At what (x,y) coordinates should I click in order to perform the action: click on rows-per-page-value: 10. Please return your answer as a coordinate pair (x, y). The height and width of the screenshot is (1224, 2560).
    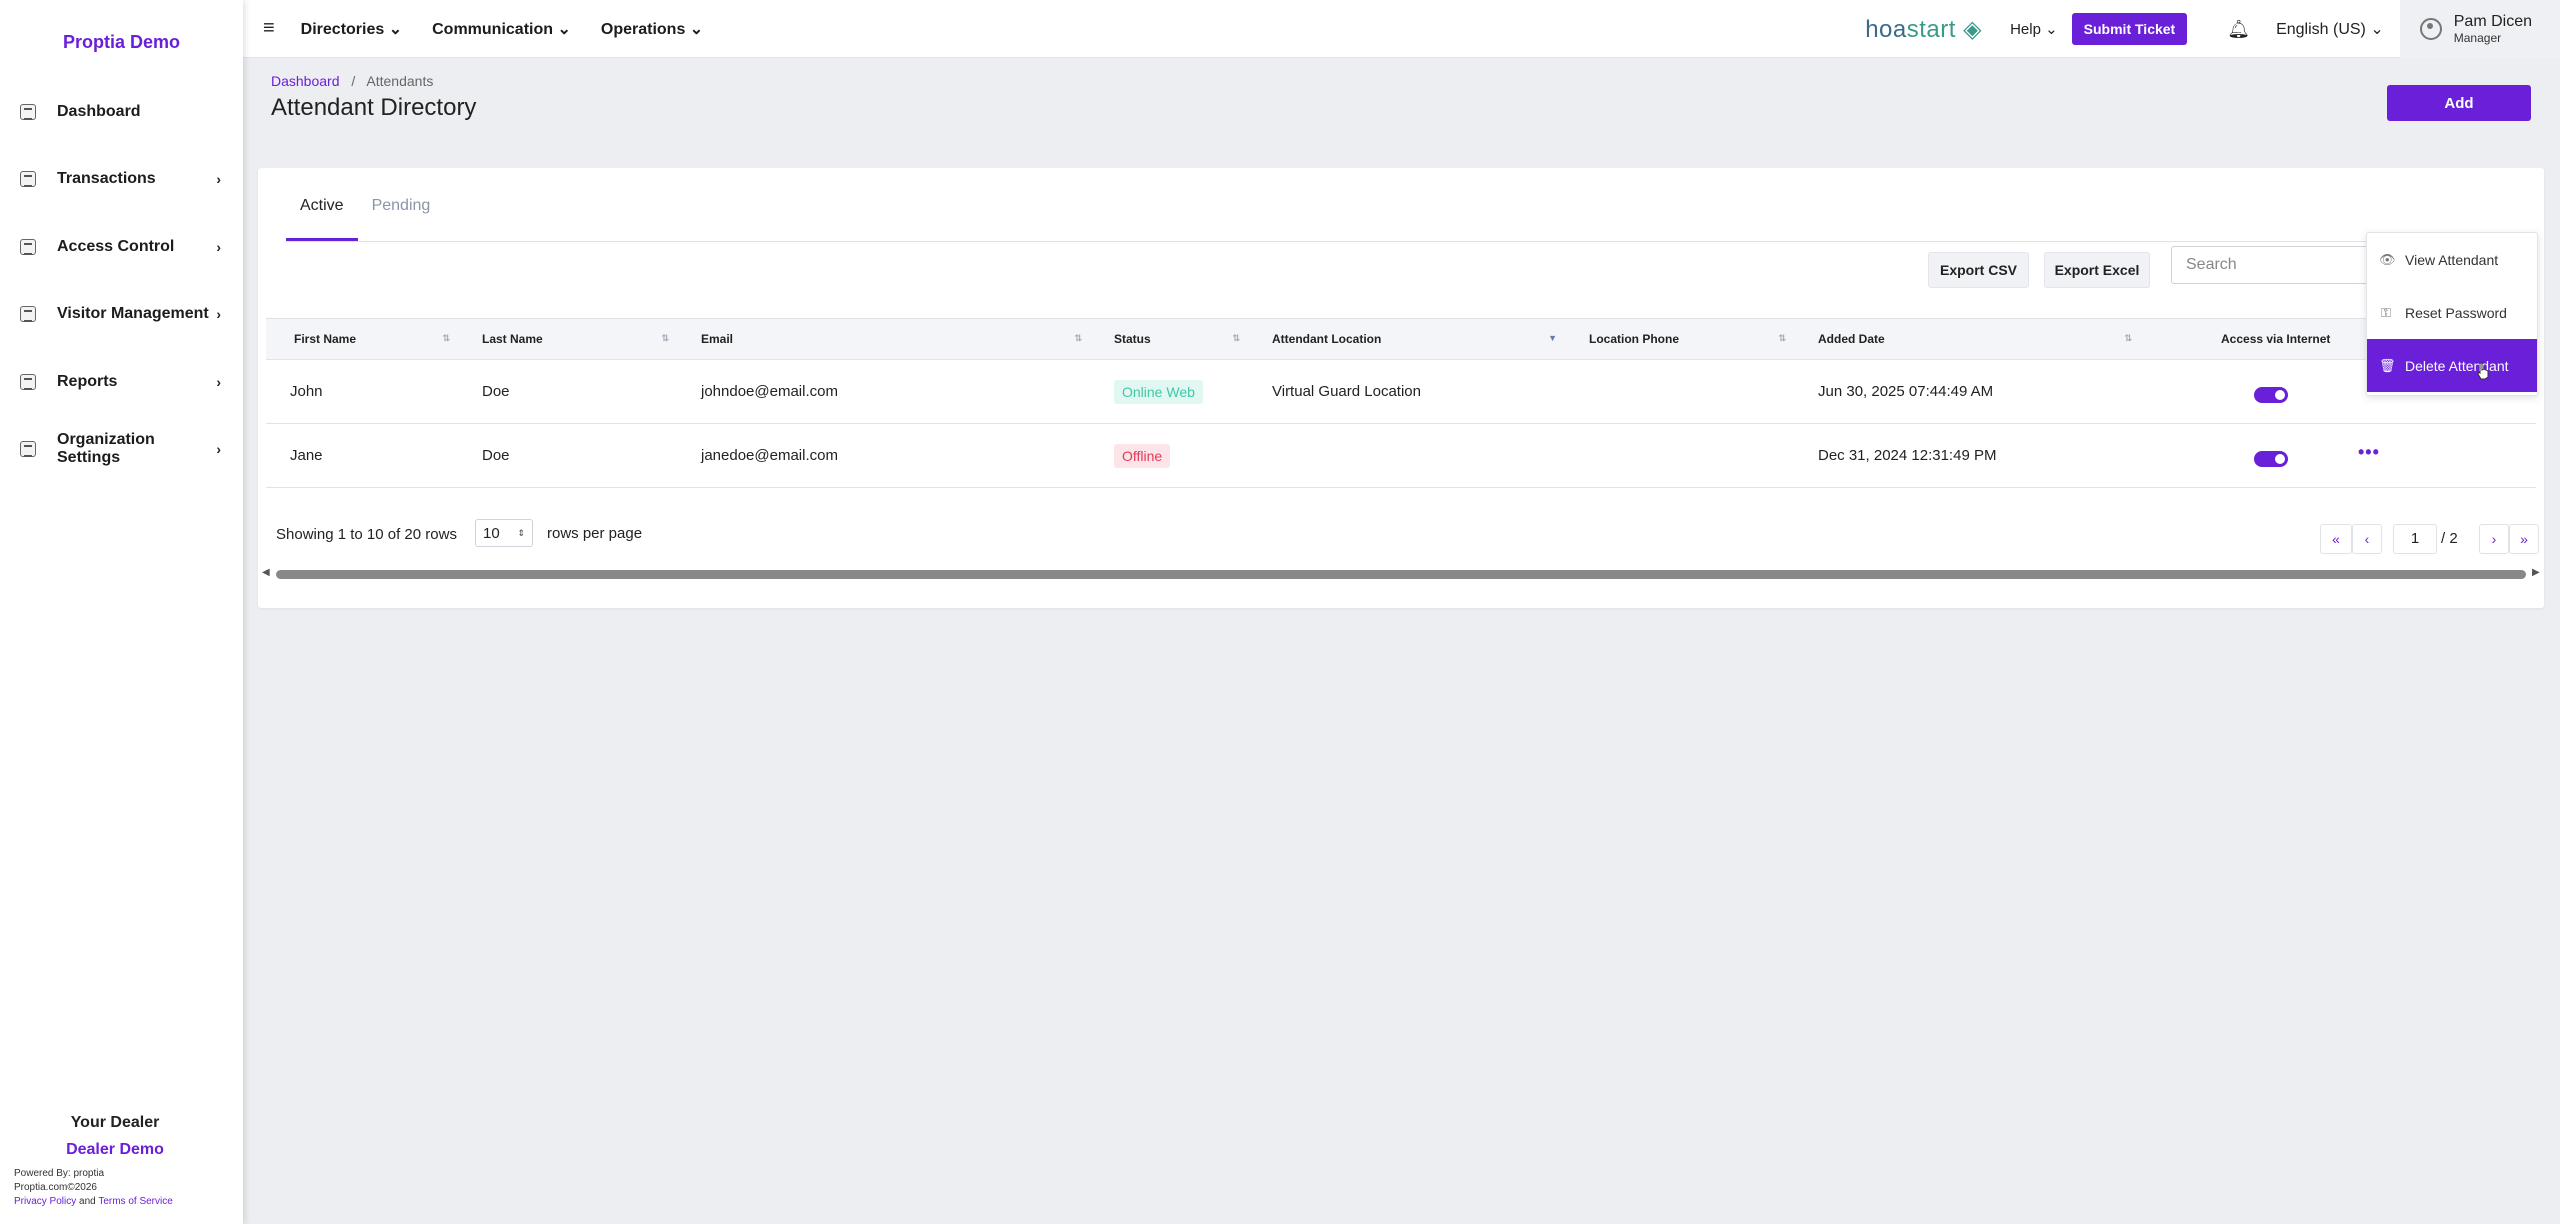
    Looking at the image, I should click on (491, 533).